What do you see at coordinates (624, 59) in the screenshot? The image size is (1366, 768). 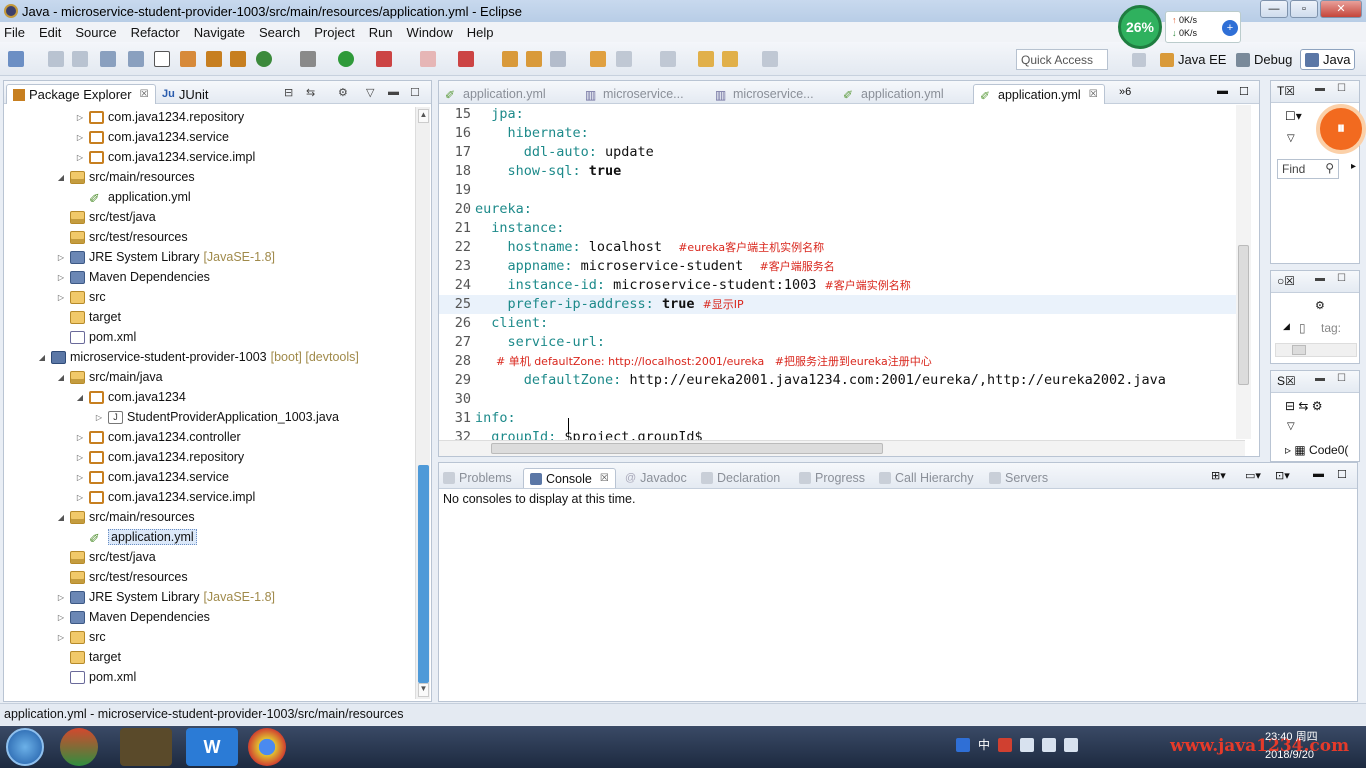 I see `next-annotation-icon` at bounding box center [624, 59].